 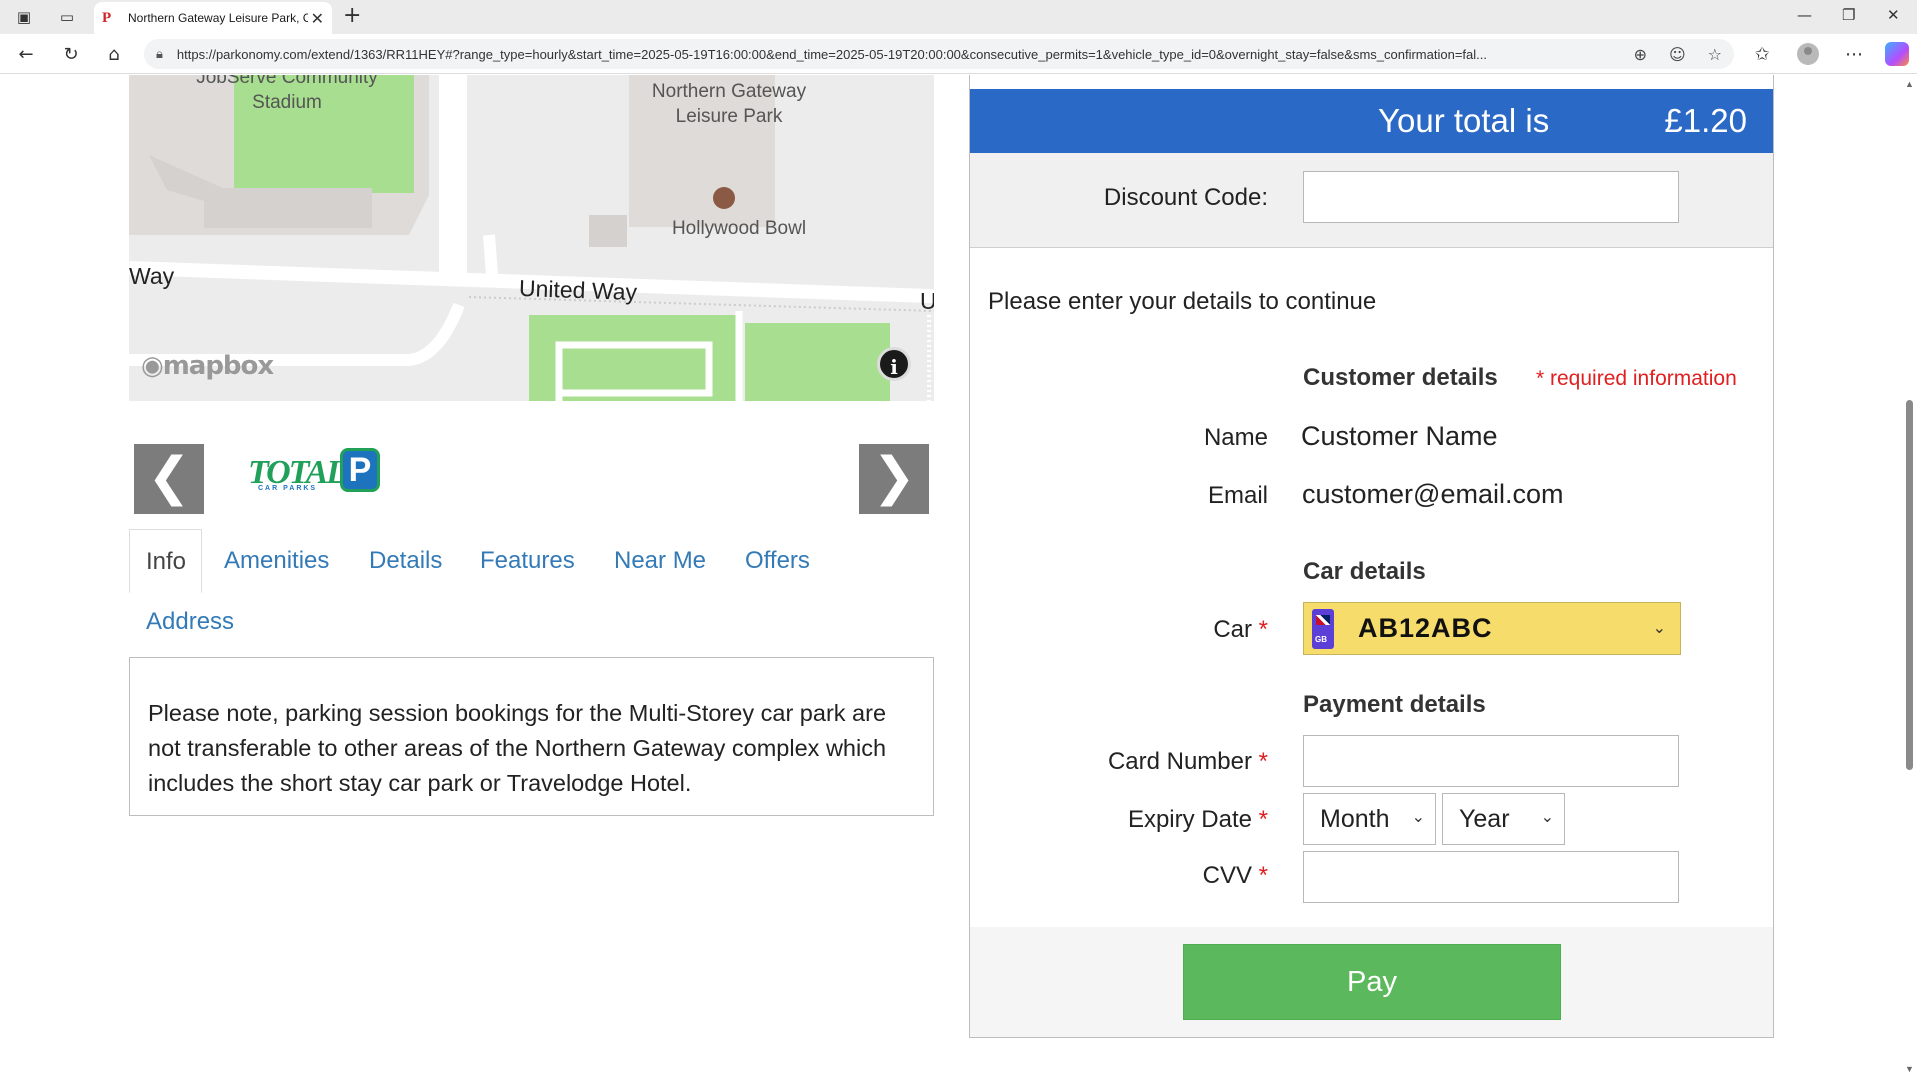 What do you see at coordinates (1364, 571) in the screenshot?
I see `car-details-heading: Car details` at bounding box center [1364, 571].